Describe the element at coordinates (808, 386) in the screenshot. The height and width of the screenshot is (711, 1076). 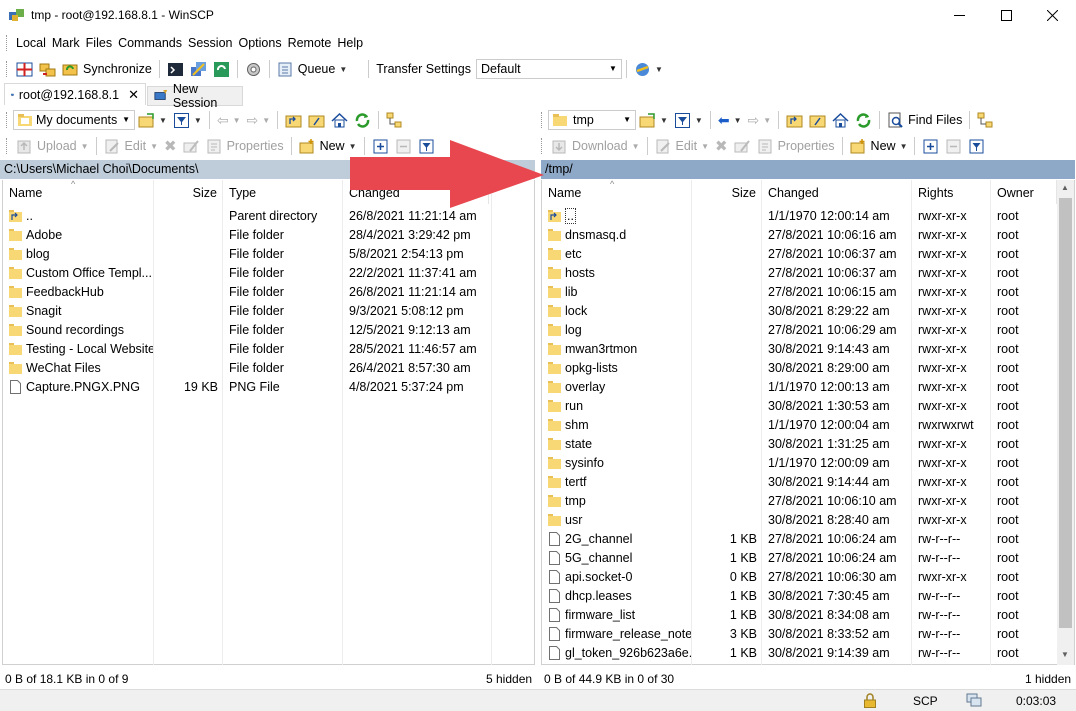
I see `table-row: overlay 1/1/1970 12:00:13 am rwxr-xr-x root` at that location.